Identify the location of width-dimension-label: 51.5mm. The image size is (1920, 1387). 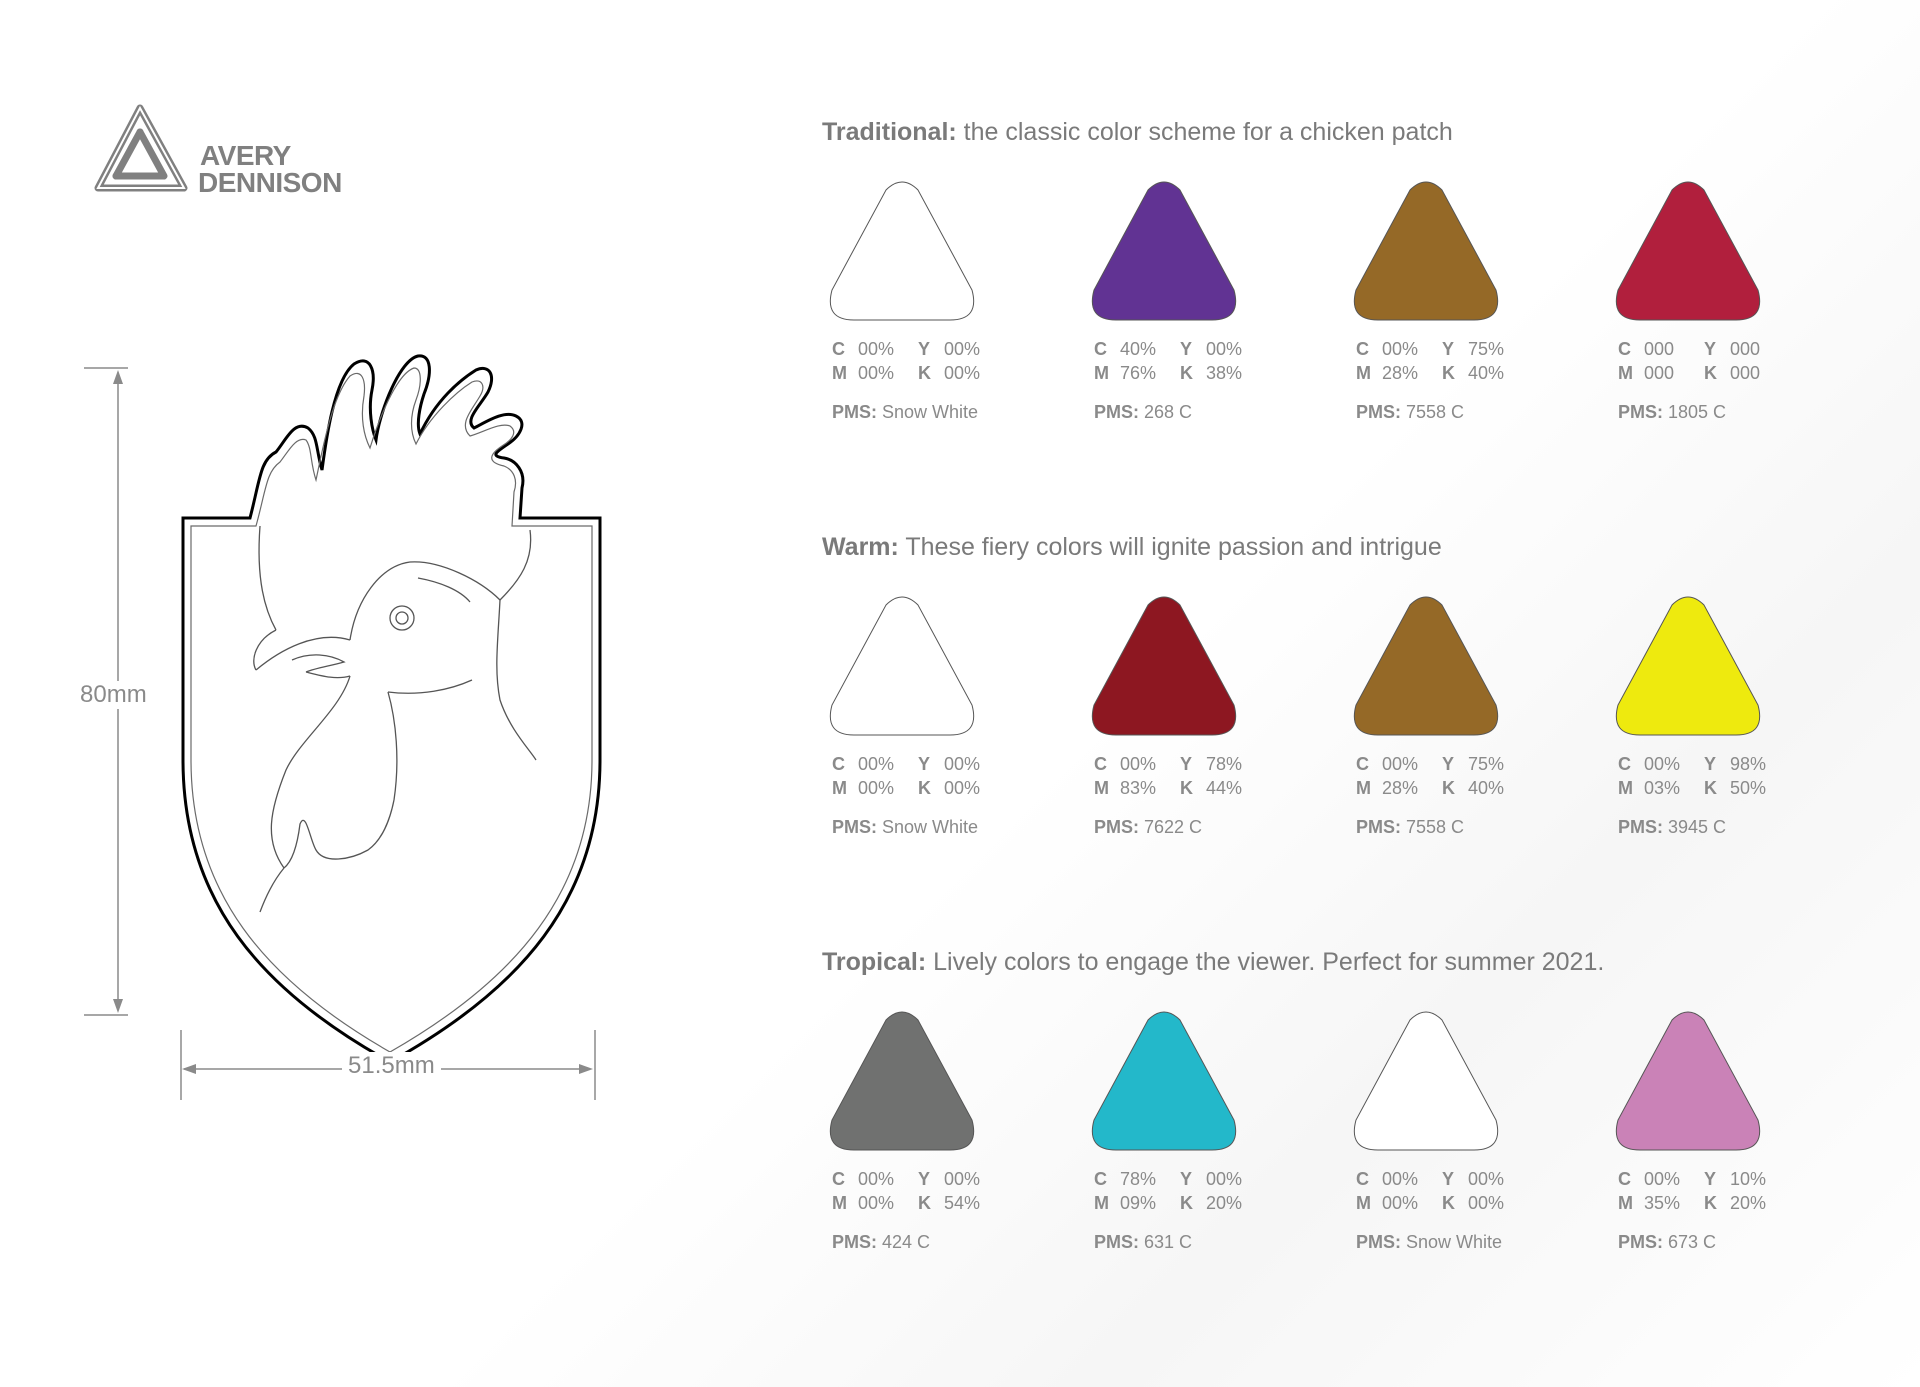
(391, 1066).